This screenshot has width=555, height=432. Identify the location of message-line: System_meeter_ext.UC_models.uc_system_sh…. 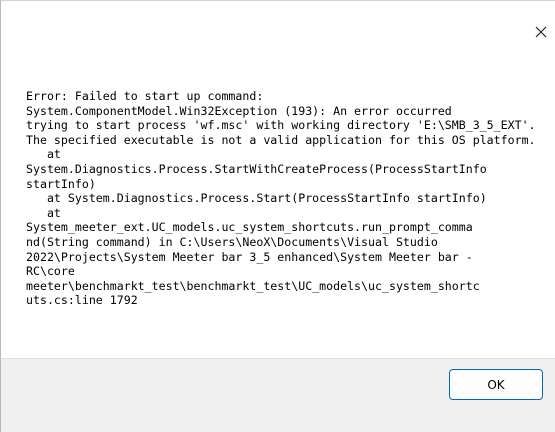
(249, 227).